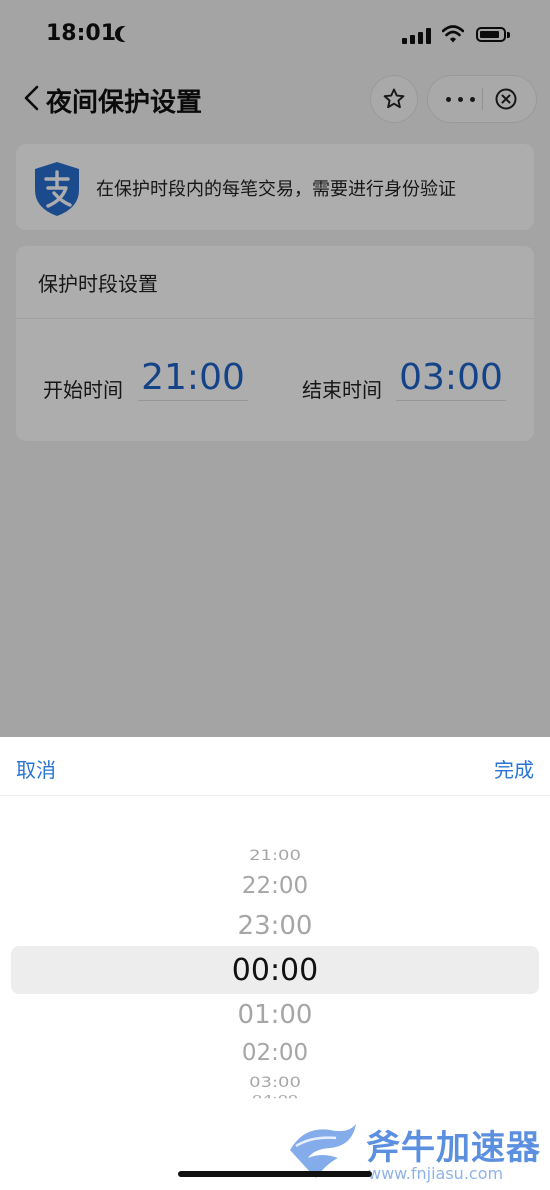  Describe the element at coordinates (275, 855) in the screenshot. I see `wheel-option: 21:00` at that location.